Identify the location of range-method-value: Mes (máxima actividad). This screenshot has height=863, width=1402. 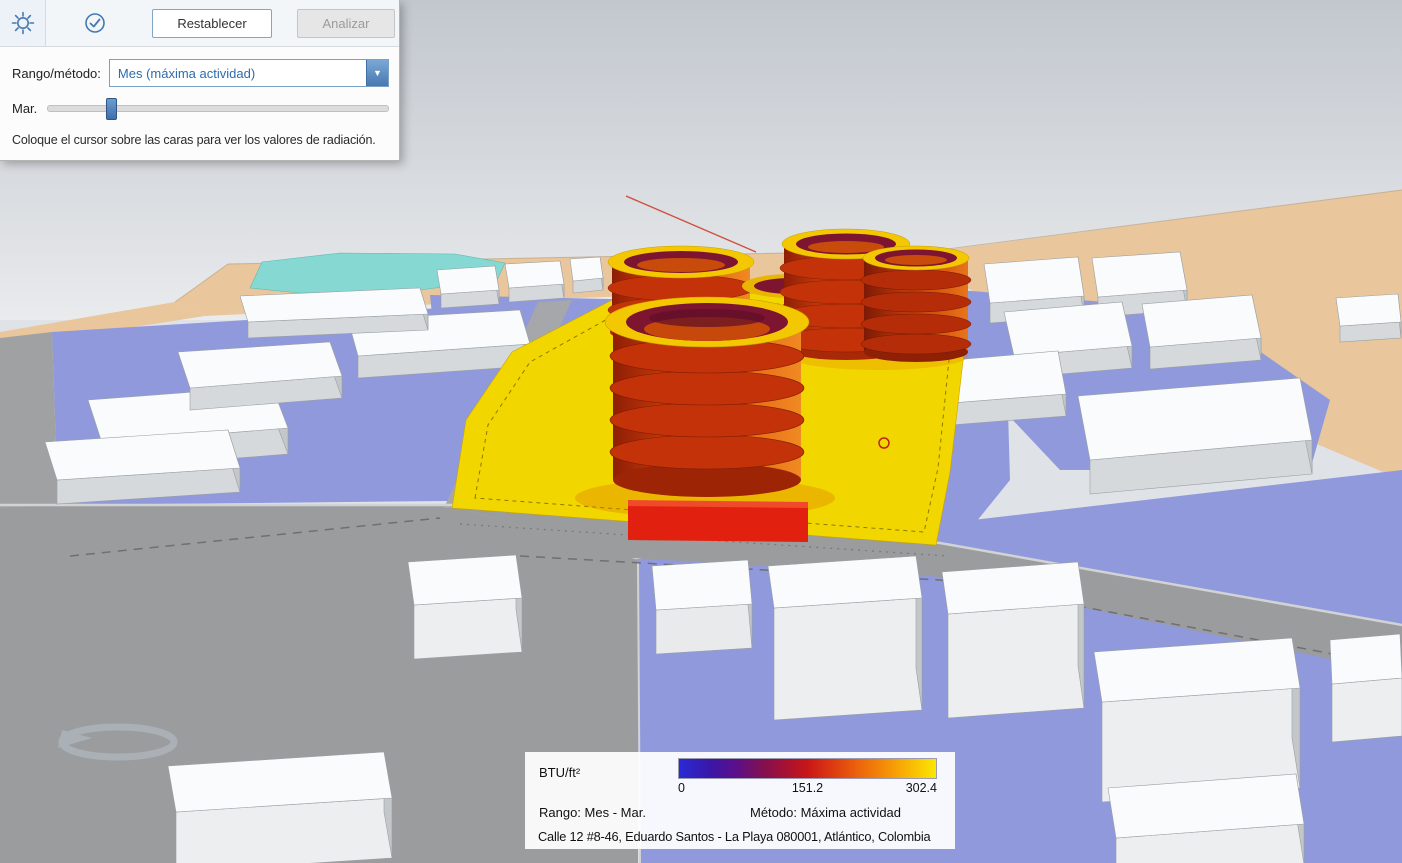
(186, 73).